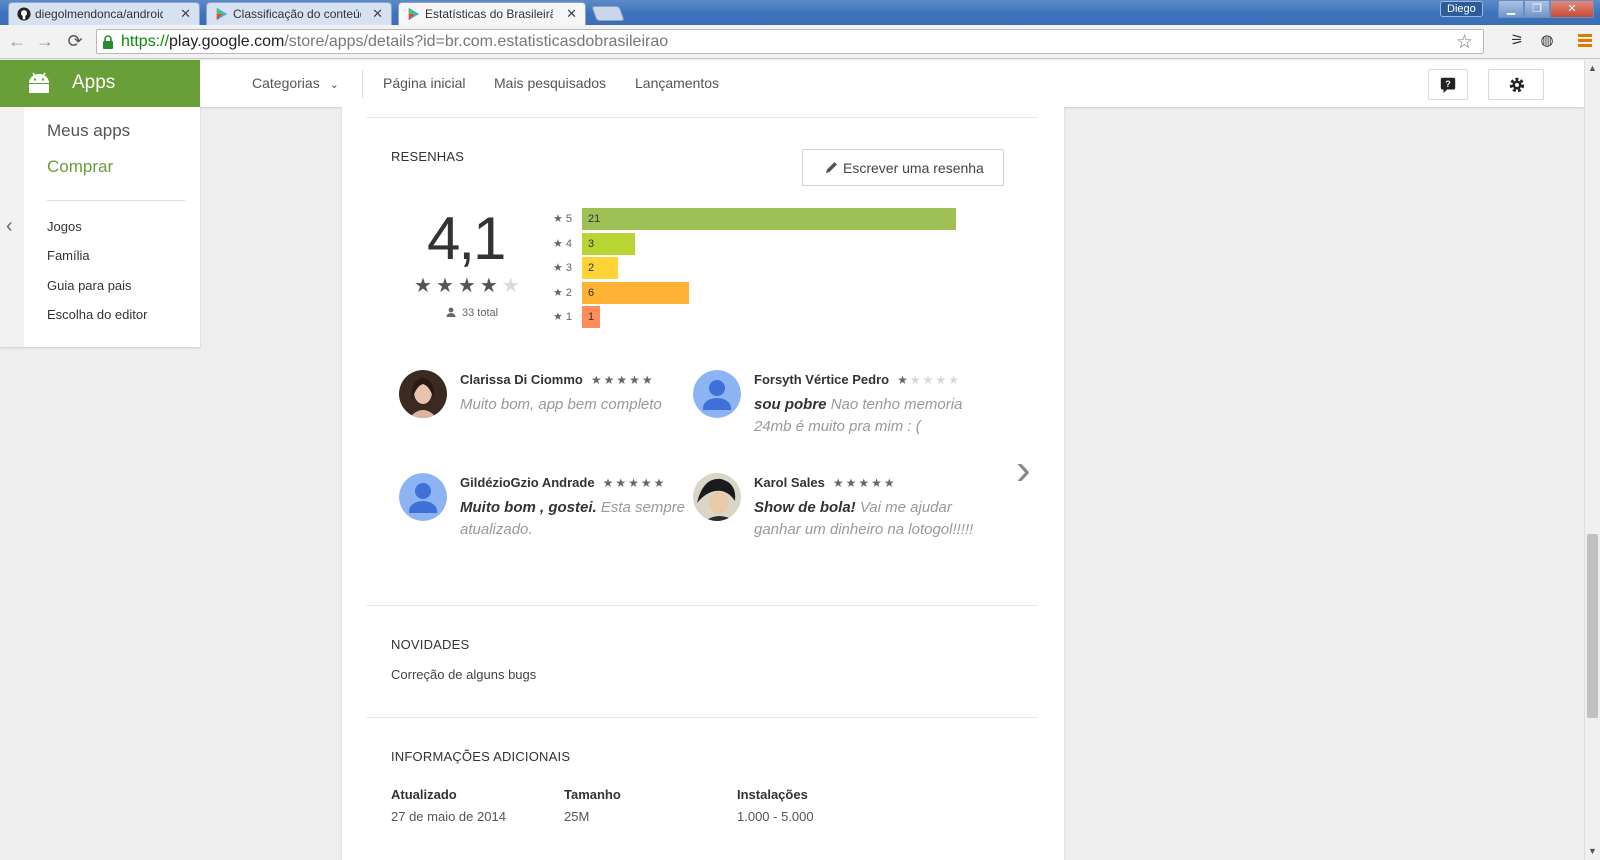 This screenshot has width=1600, height=860. I want to click on settings-button, so click(1516, 84).